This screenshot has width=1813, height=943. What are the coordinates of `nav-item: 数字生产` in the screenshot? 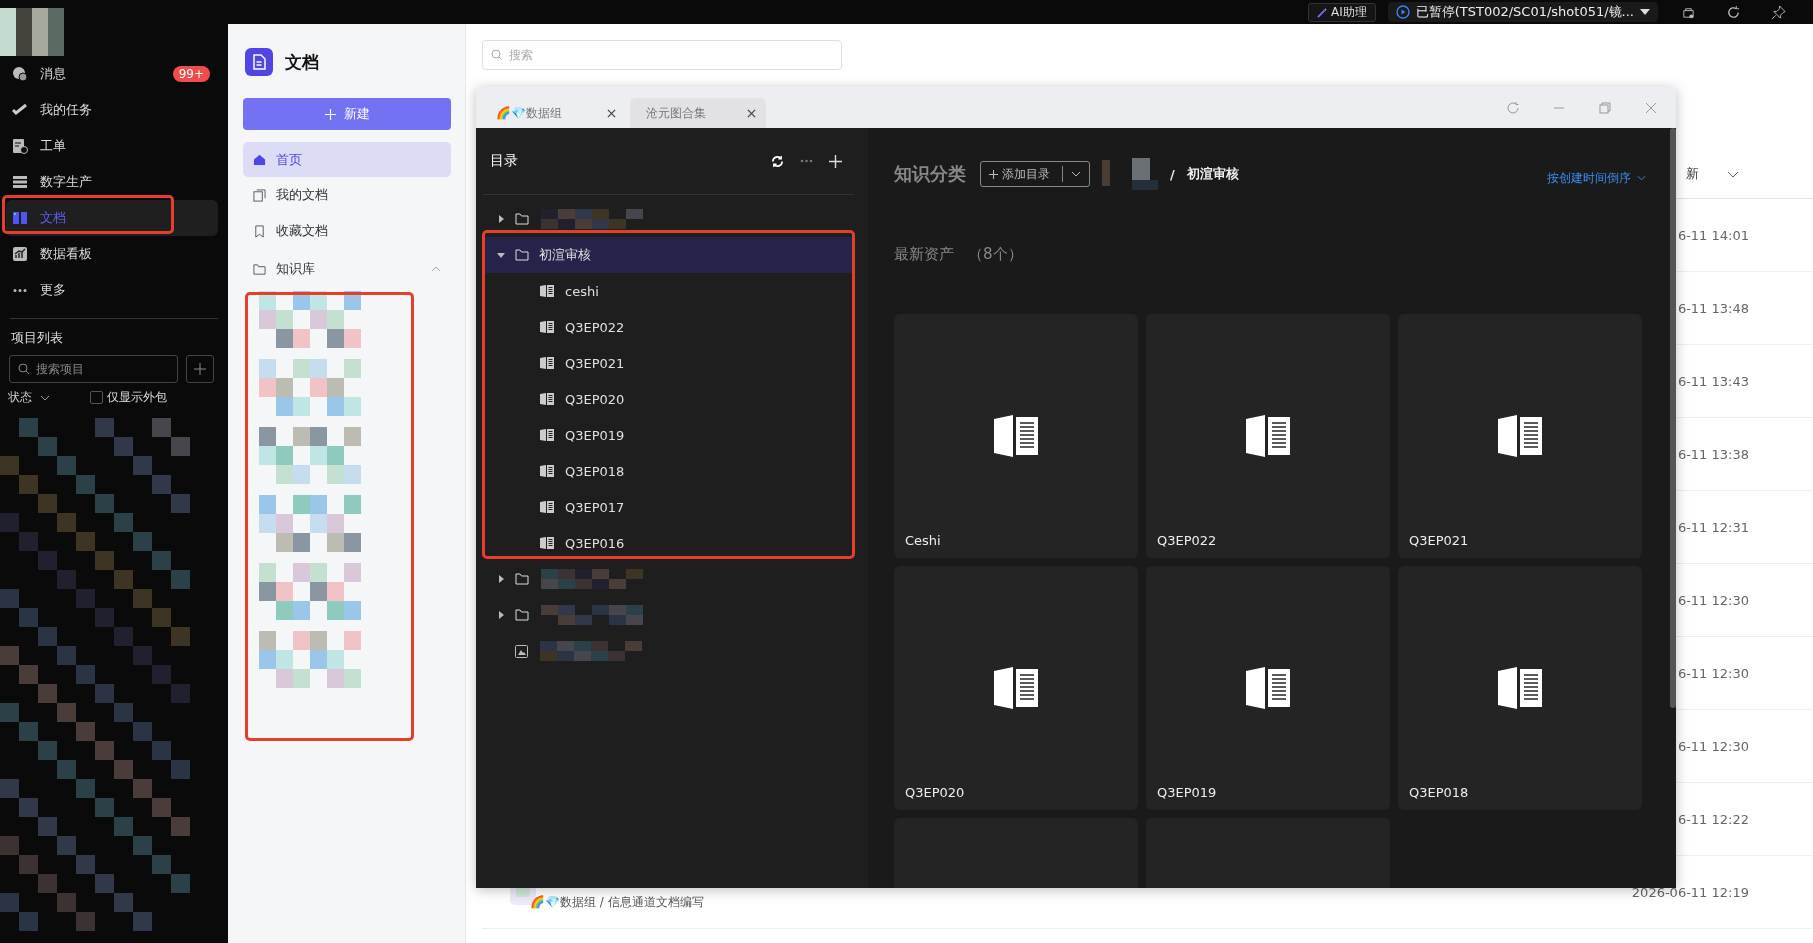 It's located at (112, 182).